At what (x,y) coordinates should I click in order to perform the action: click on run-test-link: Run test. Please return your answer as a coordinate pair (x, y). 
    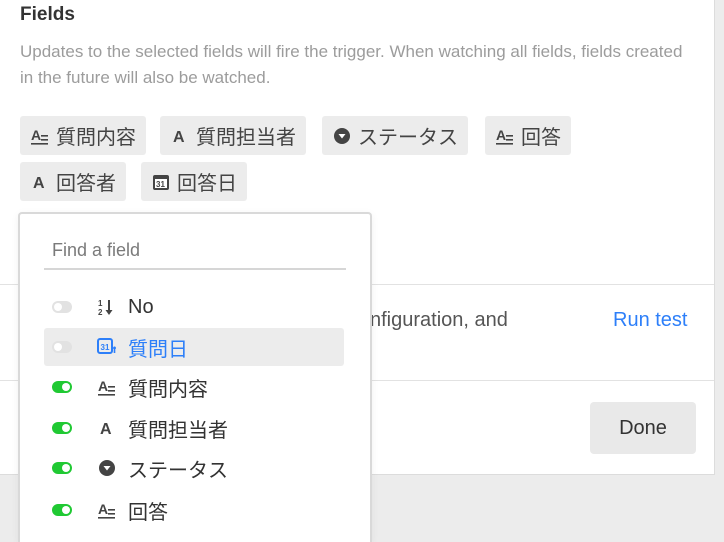
    Looking at the image, I should click on (650, 320).